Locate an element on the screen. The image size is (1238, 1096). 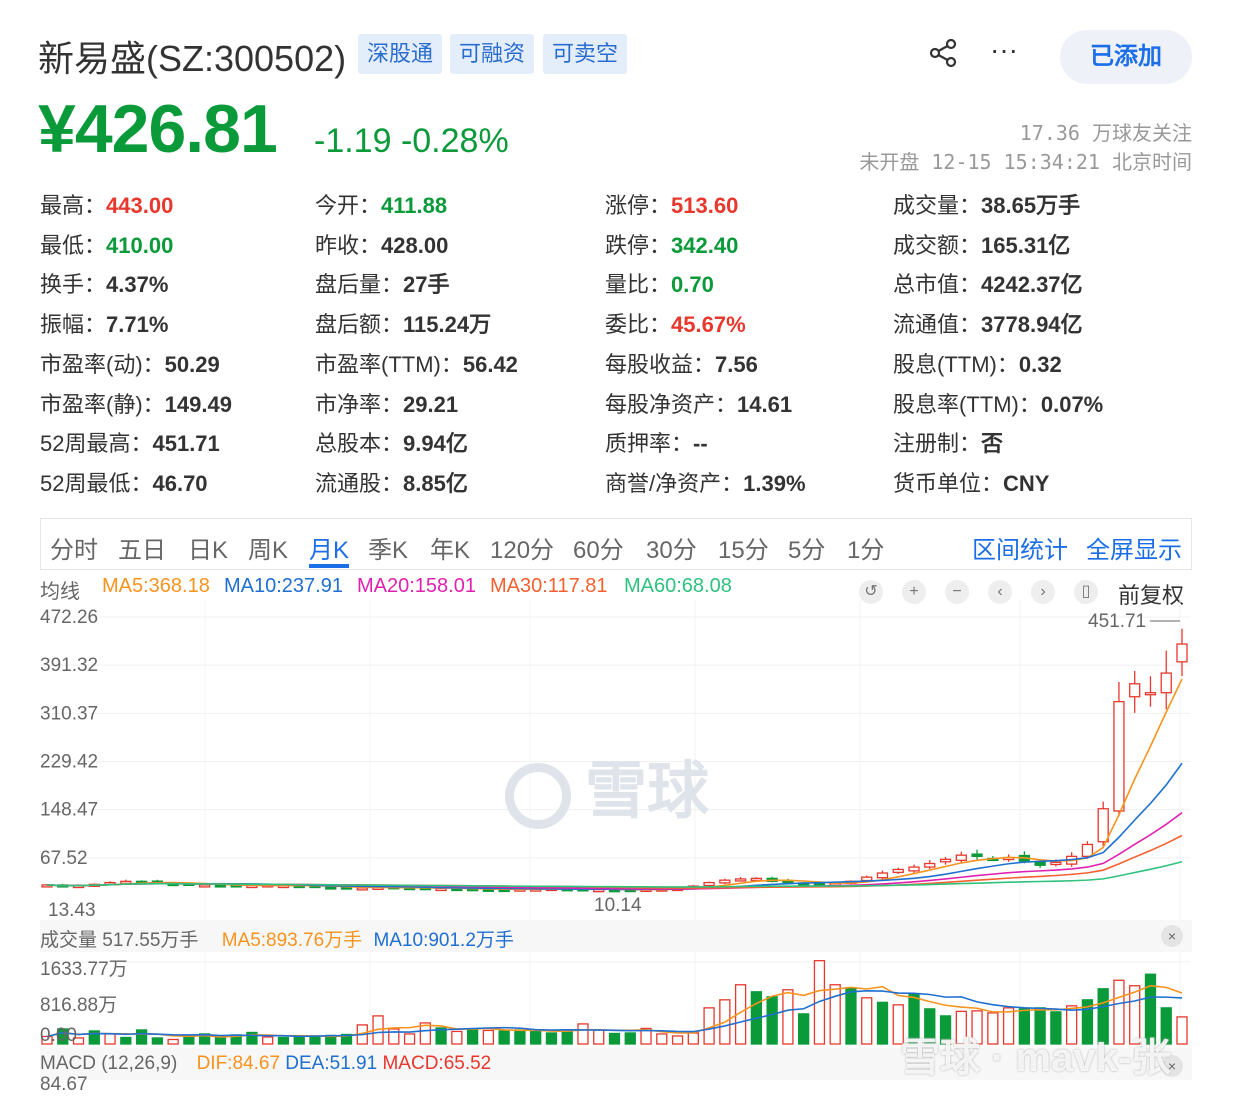
price-ytick: 229.42 is located at coordinates (69, 762).